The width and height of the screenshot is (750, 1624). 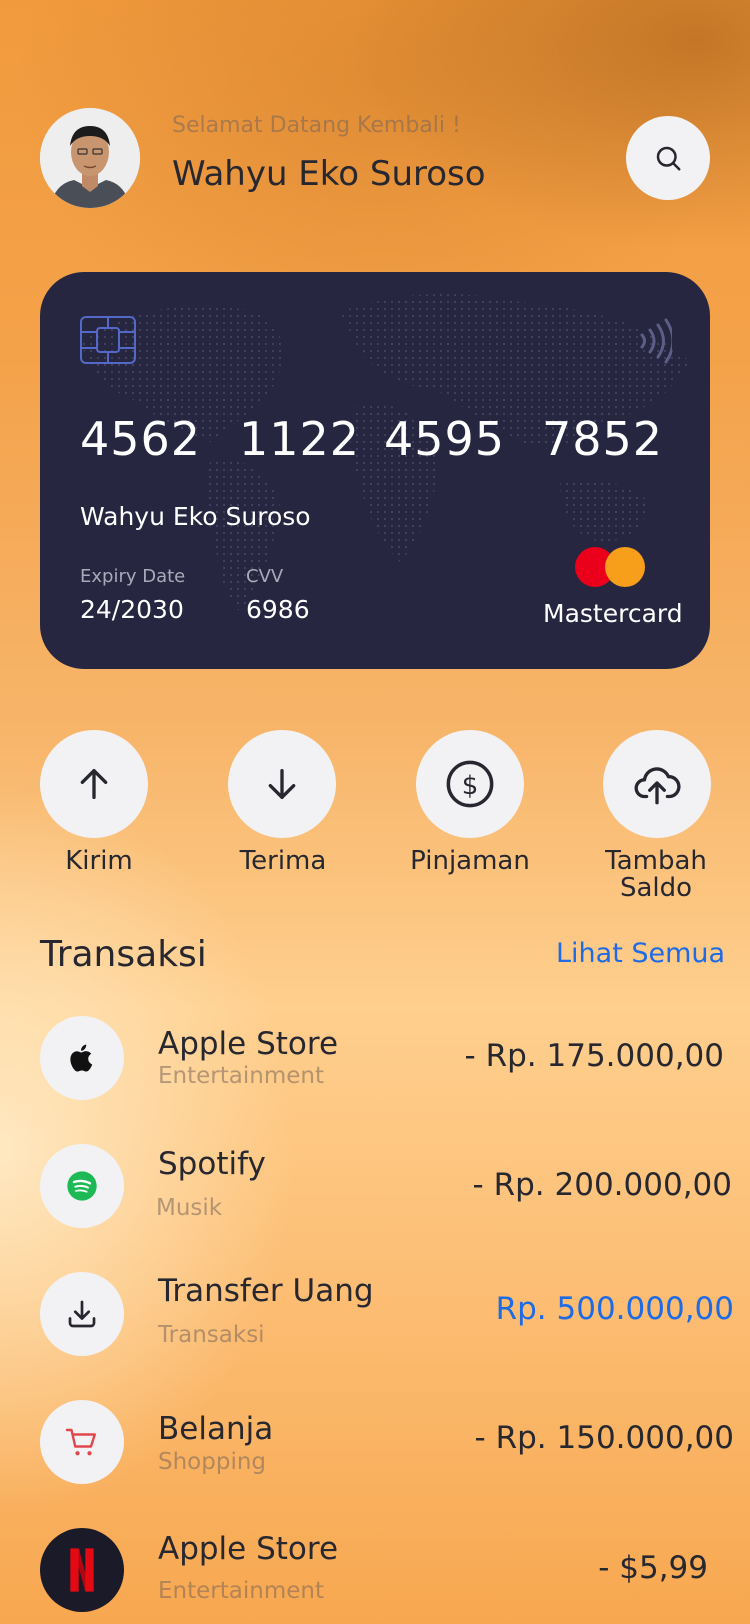 What do you see at coordinates (195, 516) in the screenshot?
I see `card-holder-name: Wahyu Eko Suroso` at bounding box center [195, 516].